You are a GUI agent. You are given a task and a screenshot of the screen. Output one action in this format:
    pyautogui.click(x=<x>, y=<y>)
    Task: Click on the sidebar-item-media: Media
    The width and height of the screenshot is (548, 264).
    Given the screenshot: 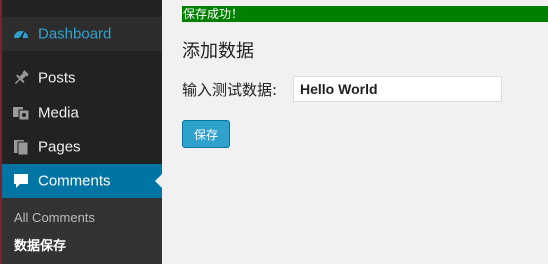 What is the action you would take?
    pyautogui.click(x=82, y=113)
    